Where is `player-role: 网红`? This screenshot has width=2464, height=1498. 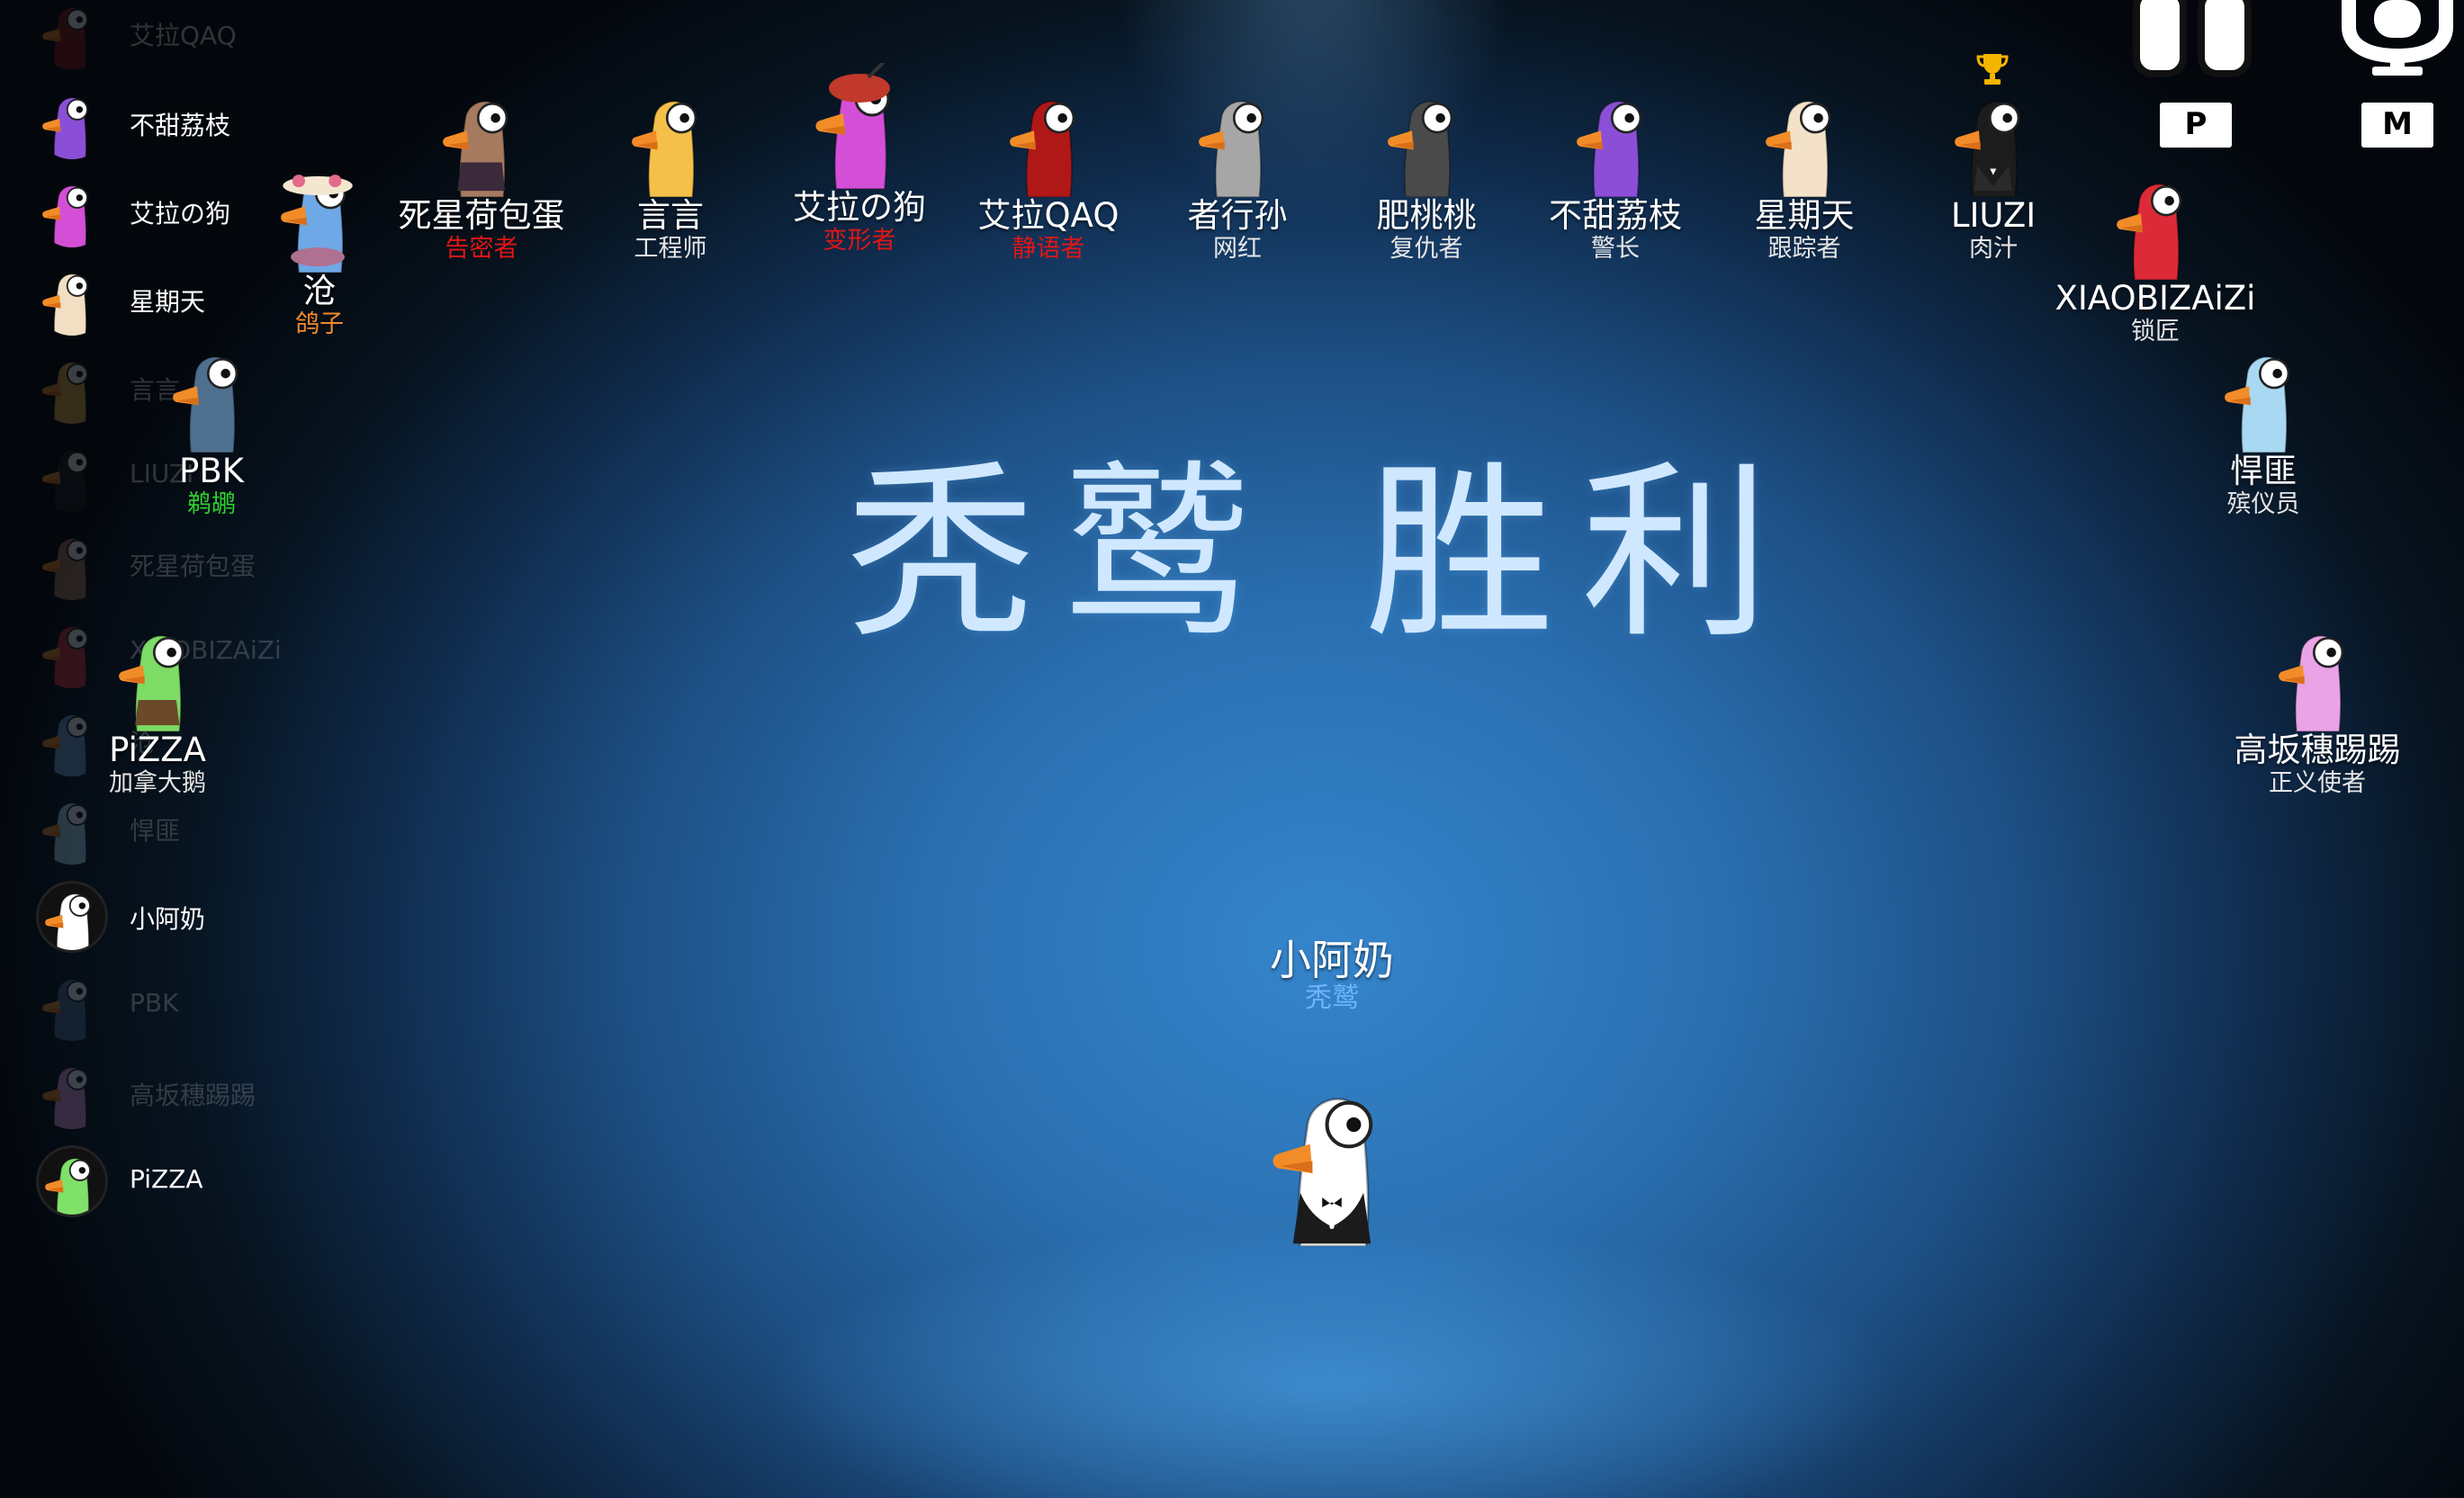 player-role: 网红 is located at coordinates (1237, 249).